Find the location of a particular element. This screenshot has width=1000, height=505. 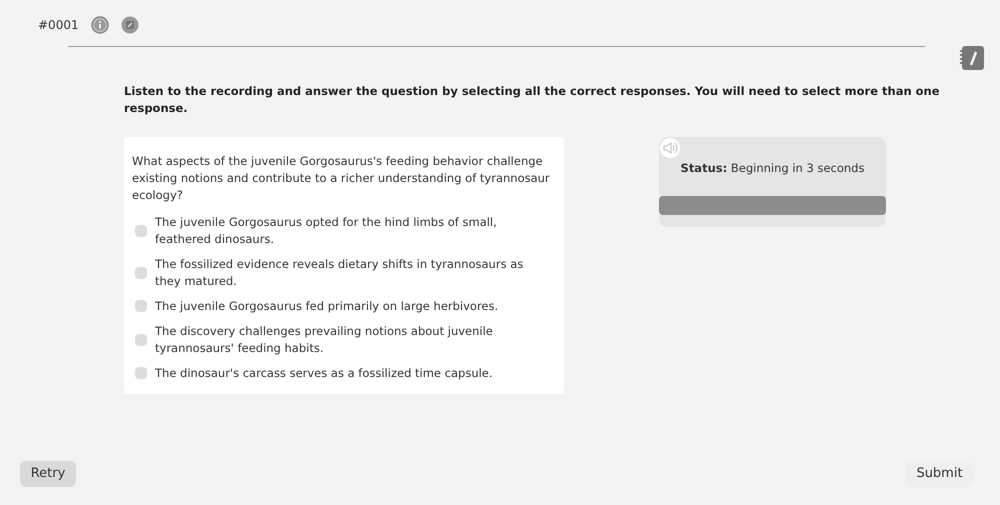

instruction-text: Listen to the recording and answer the question by selecting all the correct responses. You will need to select more than one response. is located at coordinates (532, 100).